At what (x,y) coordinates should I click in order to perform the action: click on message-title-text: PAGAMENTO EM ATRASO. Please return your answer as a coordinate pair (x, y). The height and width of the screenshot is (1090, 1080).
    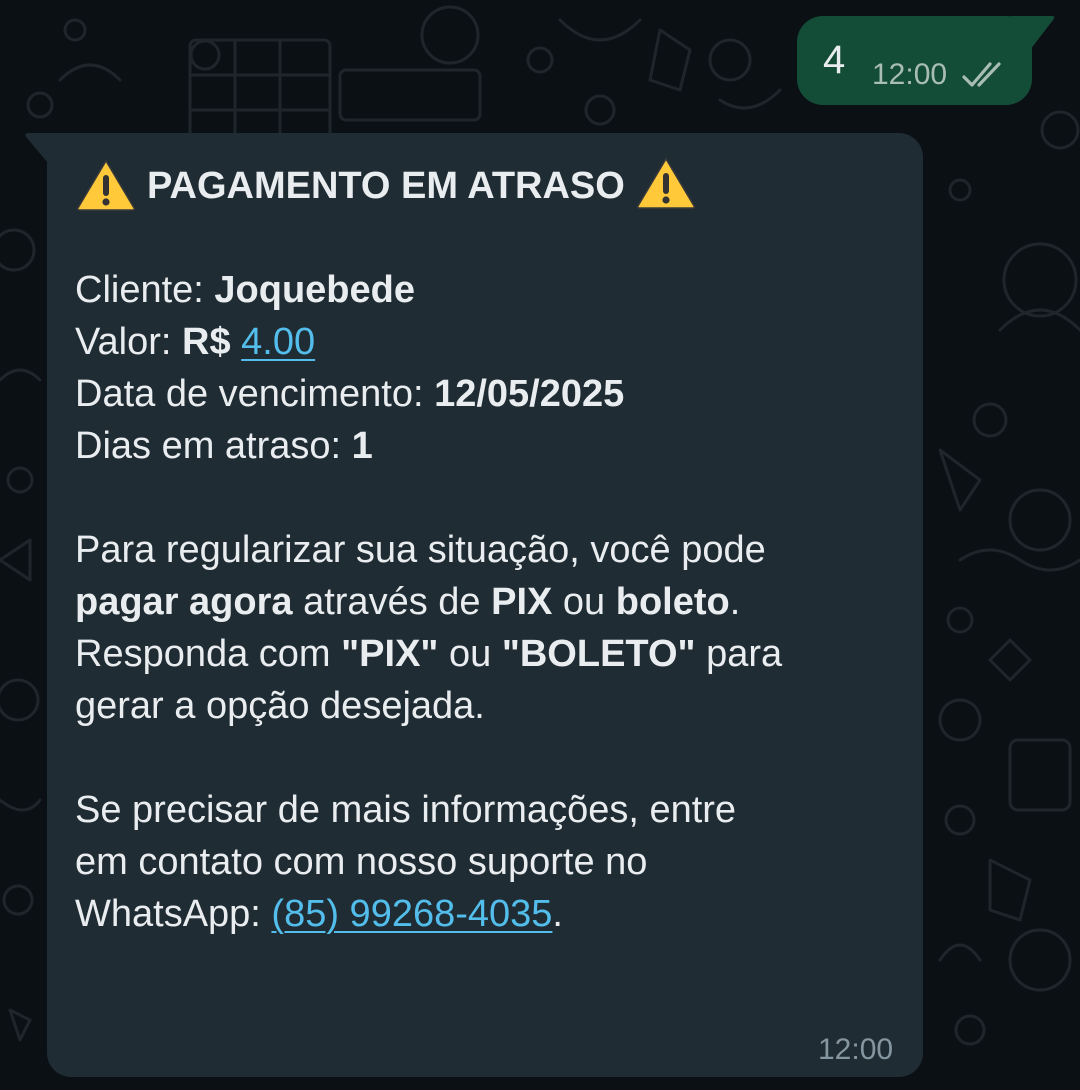
    Looking at the image, I should click on (386, 186).